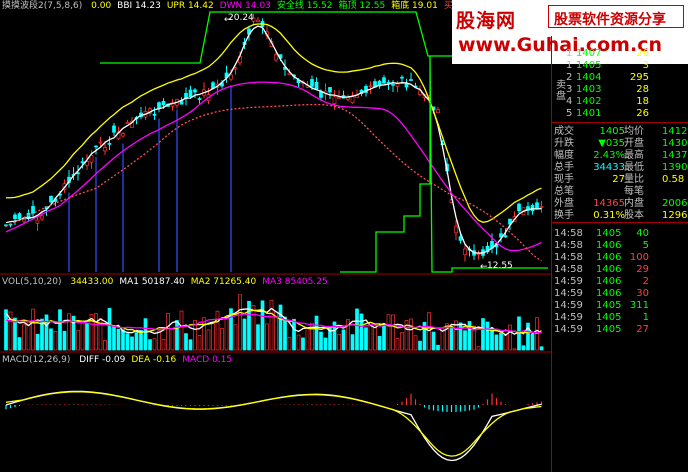 The width and height of the screenshot is (688, 472). What do you see at coordinates (569, 65) in the screenshot?
I see `level: 1` at bounding box center [569, 65].